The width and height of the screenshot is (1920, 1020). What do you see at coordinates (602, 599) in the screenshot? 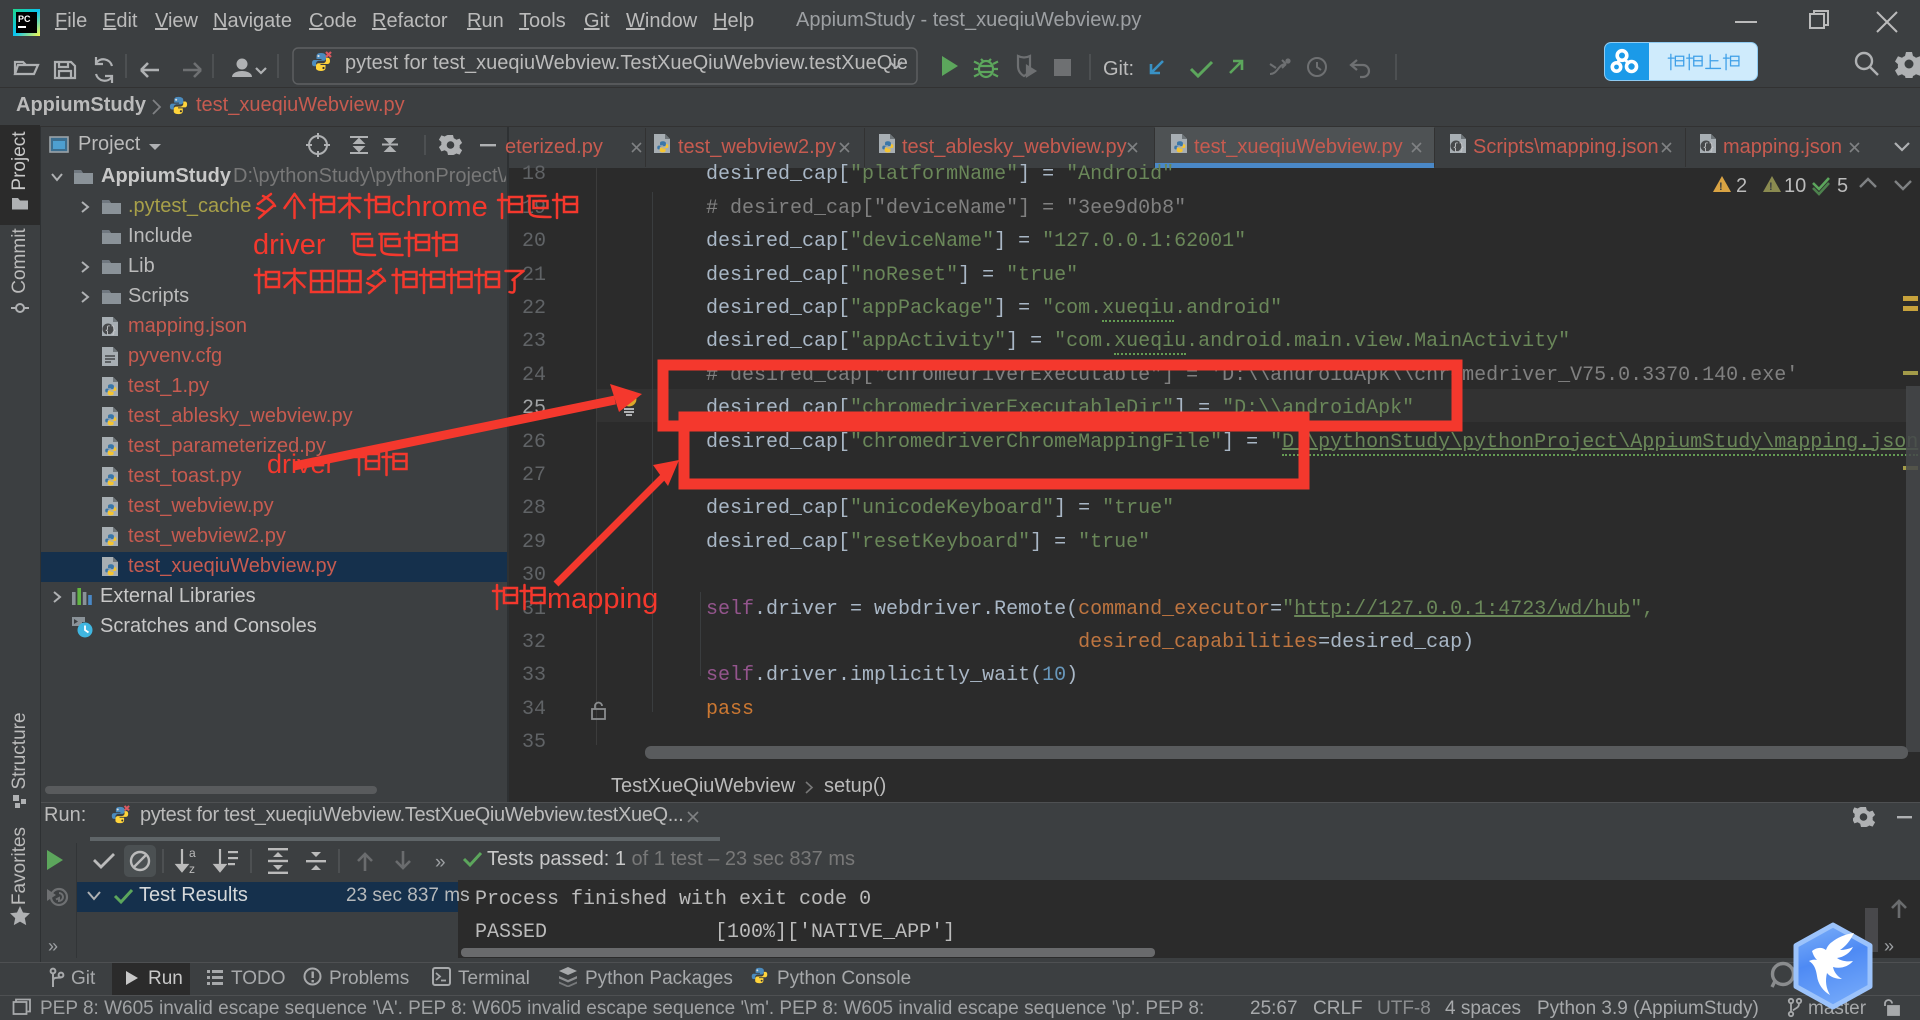
I see `svg-text: mapping` at bounding box center [602, 599].